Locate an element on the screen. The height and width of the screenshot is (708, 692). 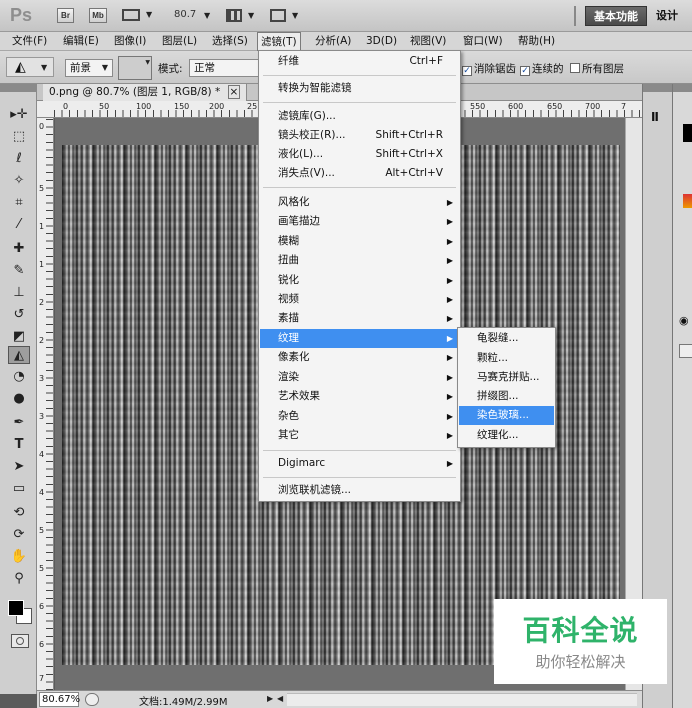
menu-window: 窗口(W) is located at coordinates (483, 41).